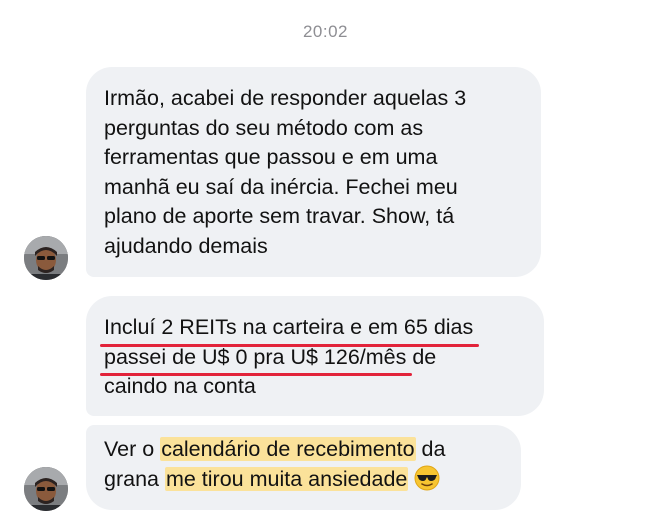 Image resolution: width=651 pixels, height=520 pixels. I want to click on message-line: manhã eu saí da inércia. Fechei meu, so click(281, 186).